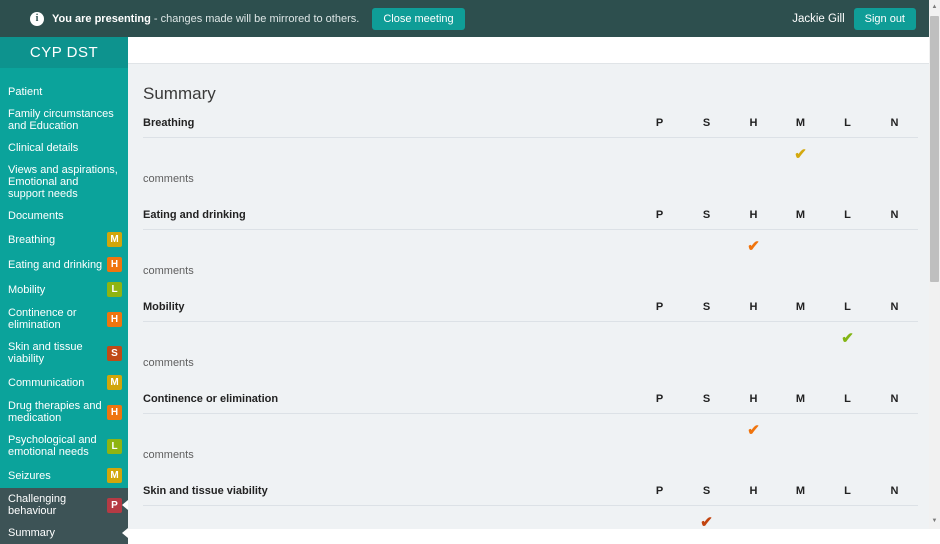 This screenshot has width=940, height=544. I want to click on section-header: Eating and drinking P S H M L N, so click(530, 219).